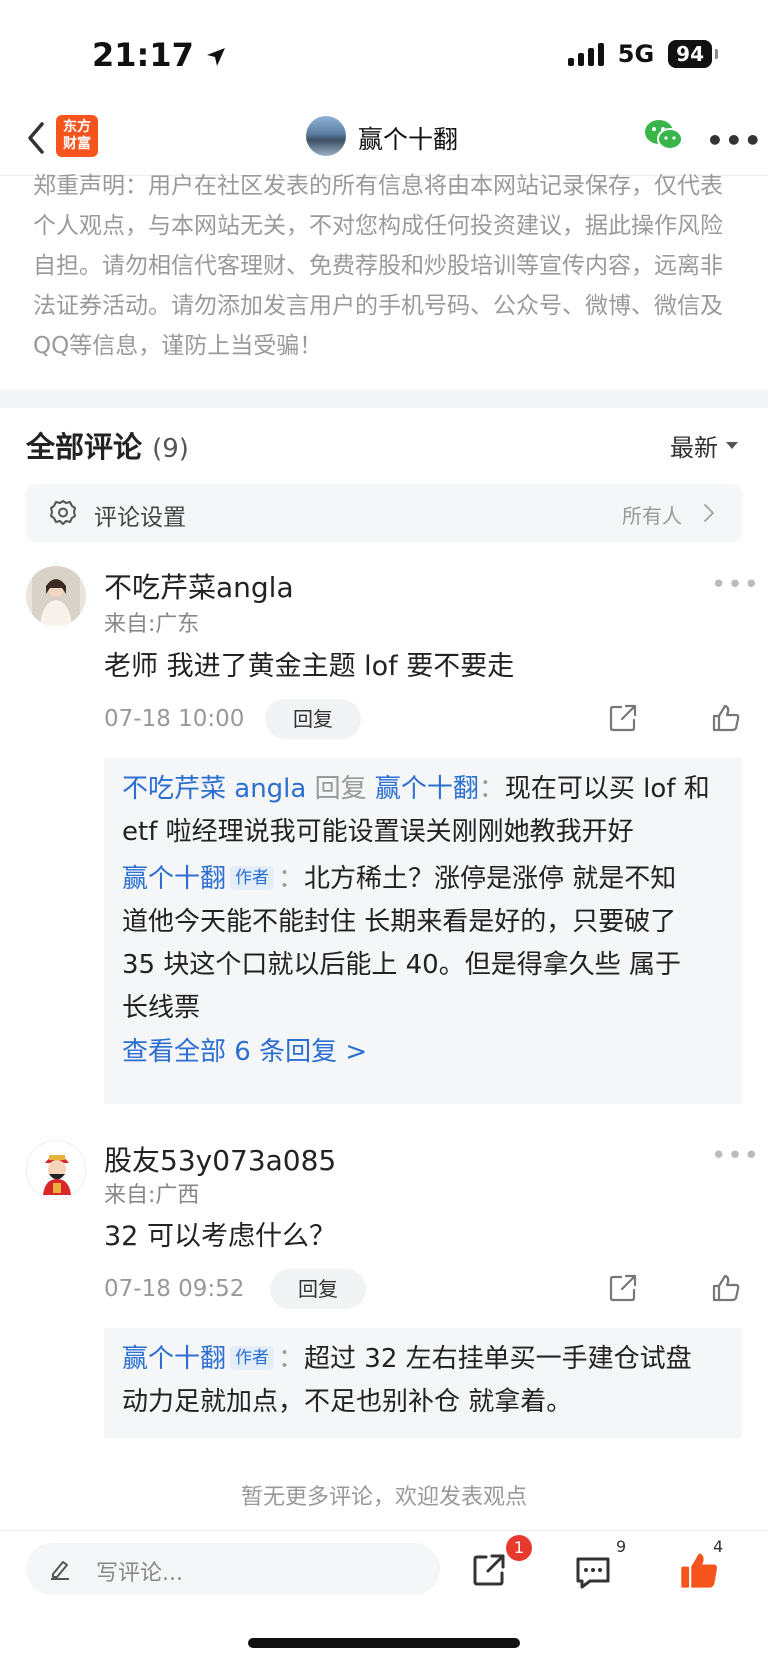  I want to click on comment-time: 07-18 10:00, so click(174, 719).